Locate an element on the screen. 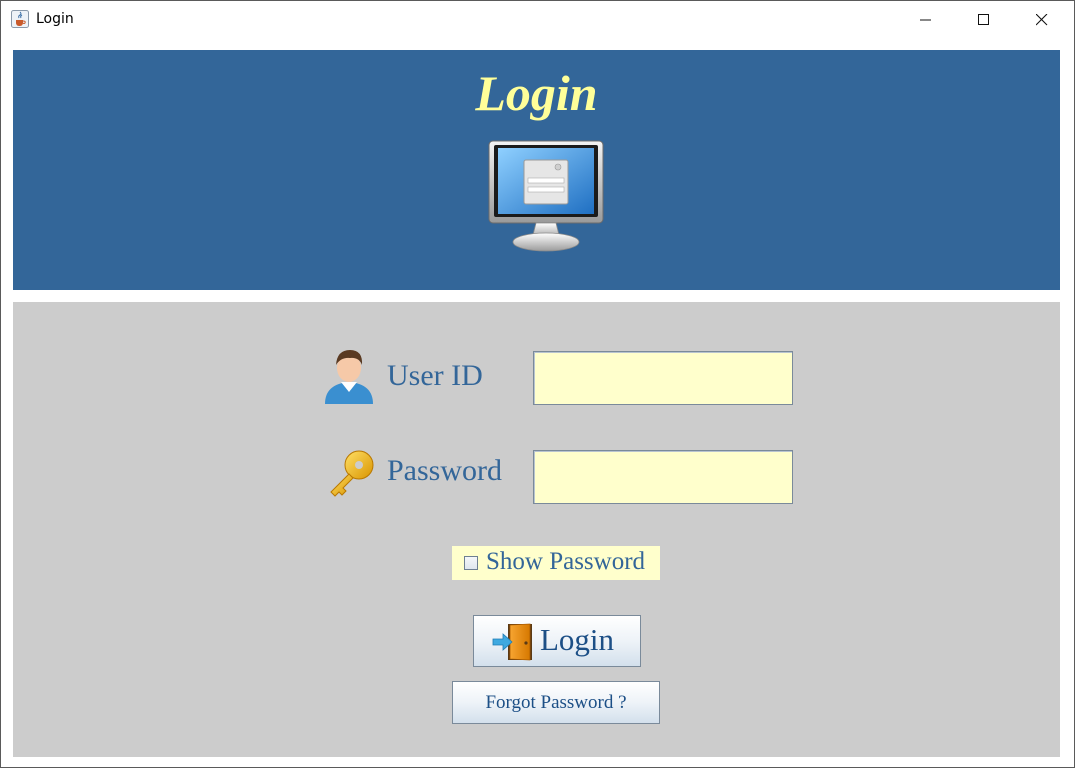  monitor-login-icon is located at coordinates (546, 196).